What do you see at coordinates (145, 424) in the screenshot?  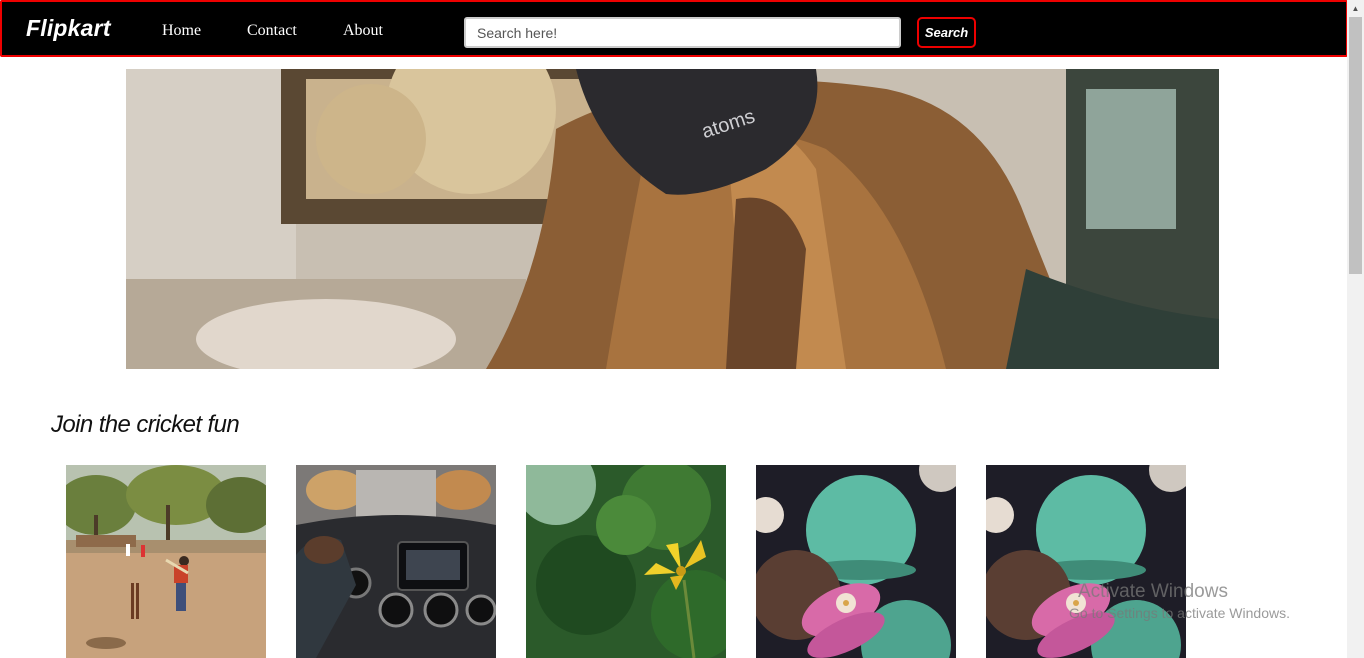 I see `section-title: Join the cricket fun` at bounding box center [145, 424].